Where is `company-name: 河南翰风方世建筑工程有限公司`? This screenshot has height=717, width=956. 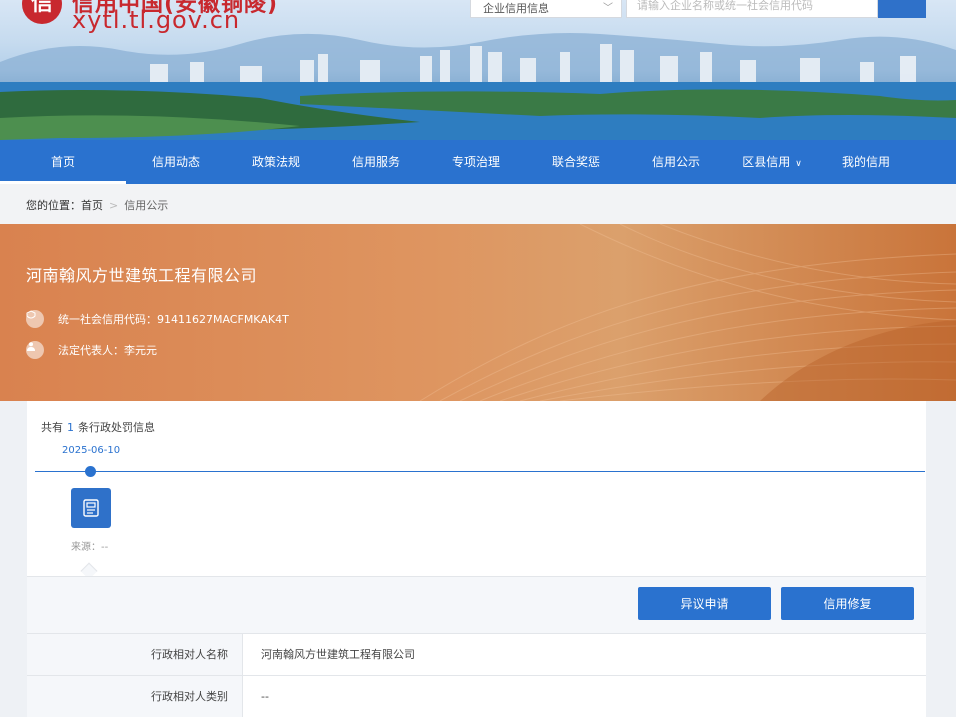
company-name: 河南翰风方世建筑工程有限公司 is located at coordinates (142, 275).